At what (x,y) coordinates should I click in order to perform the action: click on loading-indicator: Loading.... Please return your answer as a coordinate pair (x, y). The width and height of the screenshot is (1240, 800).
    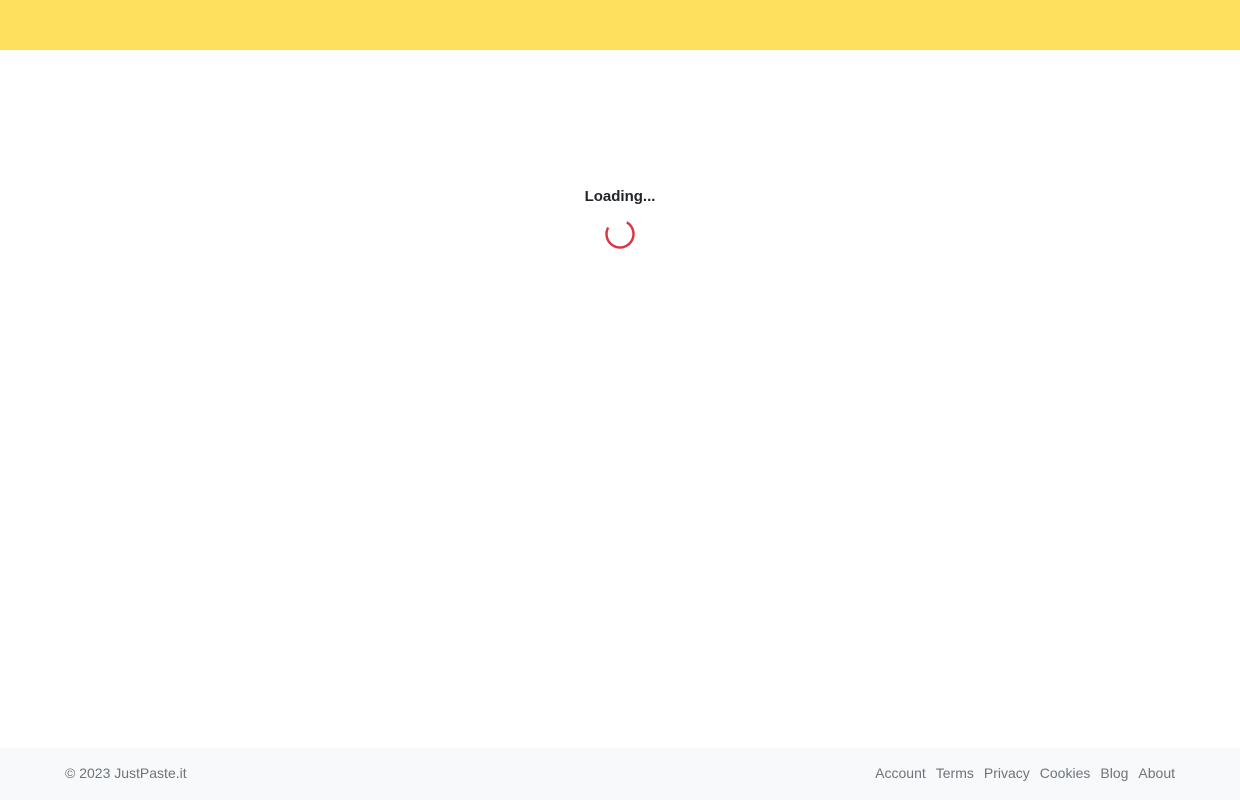
    Looking at the image, I should click on (620, 219).